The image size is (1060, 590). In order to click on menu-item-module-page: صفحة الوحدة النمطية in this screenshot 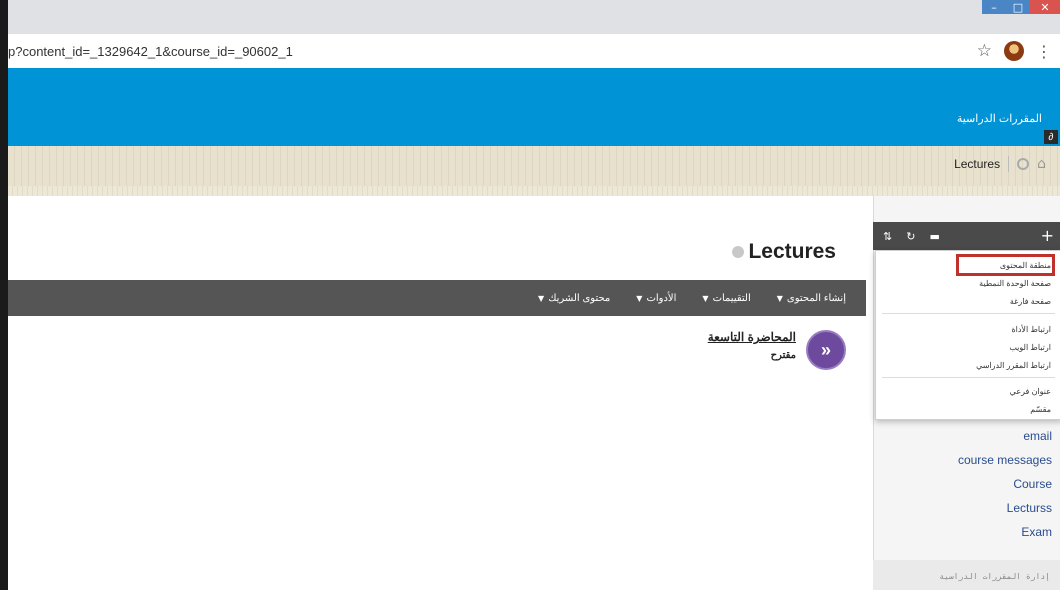, I will do `click(1015, 283)`.